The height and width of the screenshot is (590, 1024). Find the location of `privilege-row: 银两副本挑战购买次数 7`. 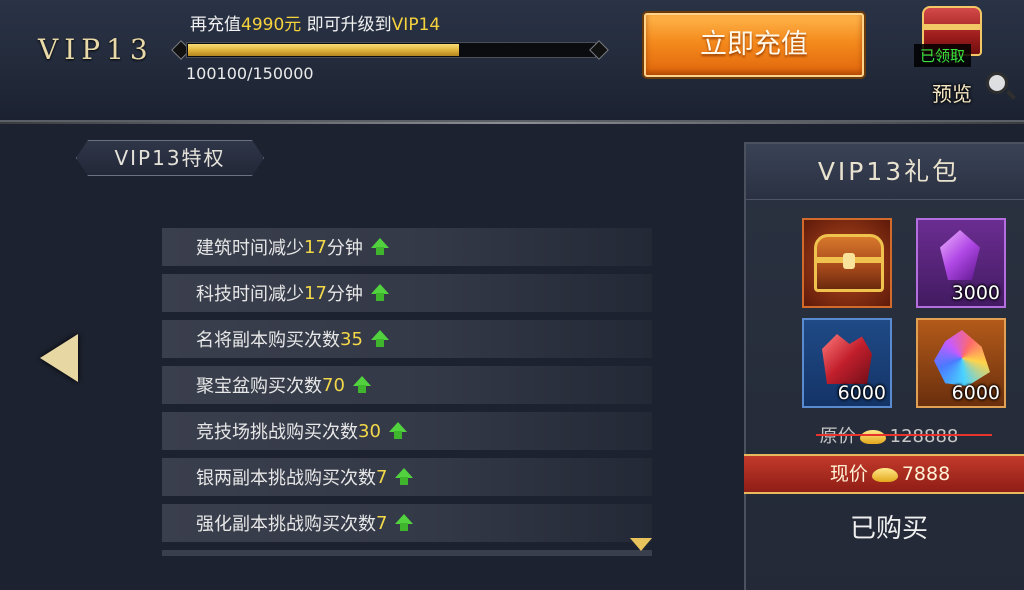

privilege-row: 银两副本挑战购买次数 7 is located at coordinates (407, 477).